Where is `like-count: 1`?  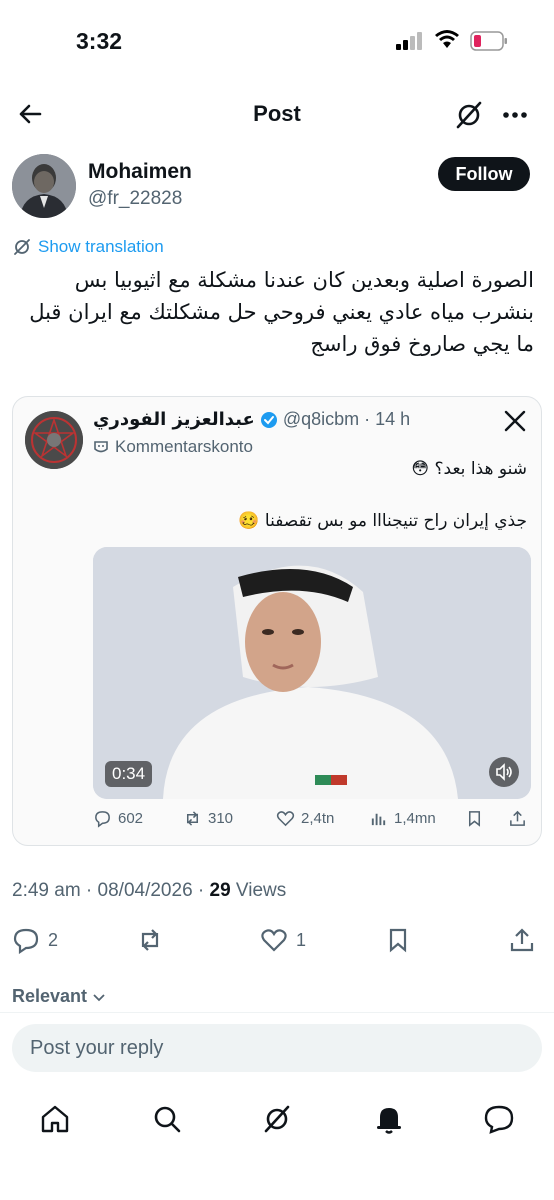
like-count: 1 is located at coordinates (301, 939).